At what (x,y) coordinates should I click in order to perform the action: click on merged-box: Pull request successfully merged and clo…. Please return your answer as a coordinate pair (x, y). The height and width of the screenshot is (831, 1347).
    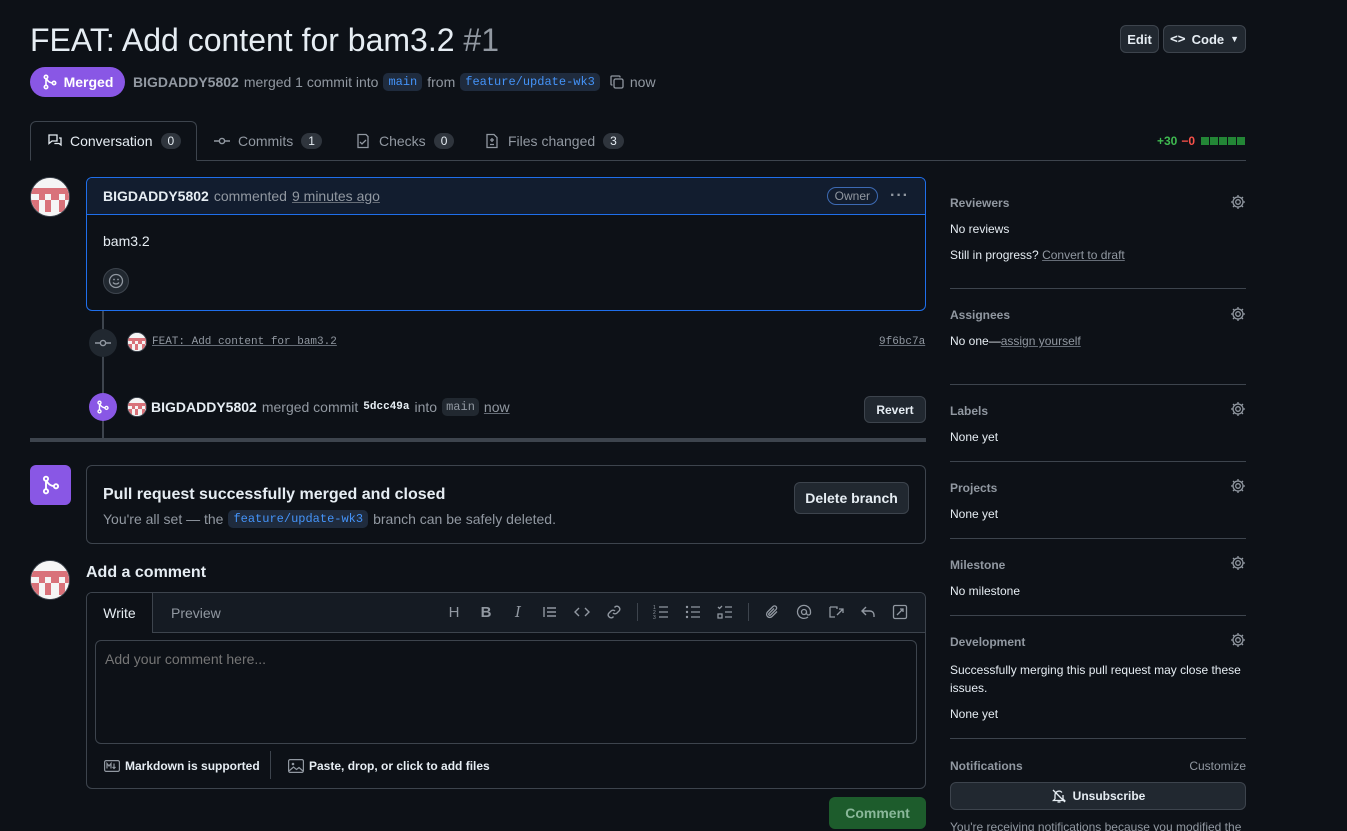
    Looking at the image, I should click on (506, 504).